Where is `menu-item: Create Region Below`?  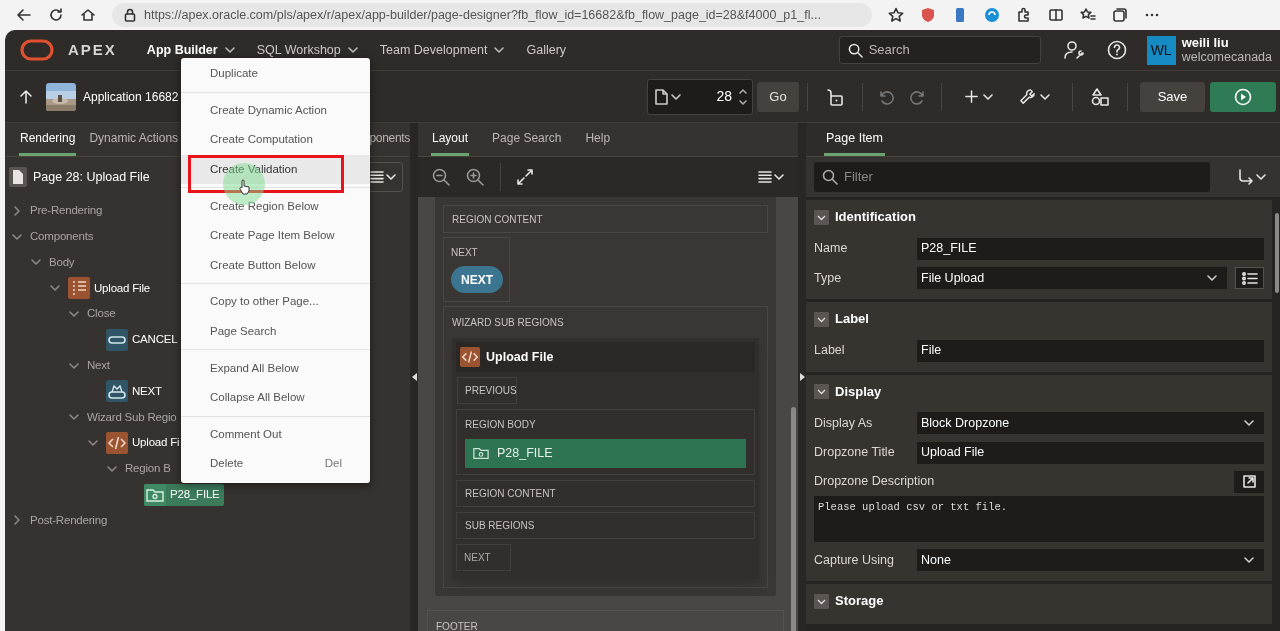
menu-item: Create Region Below is located at coordinates (275, 206).